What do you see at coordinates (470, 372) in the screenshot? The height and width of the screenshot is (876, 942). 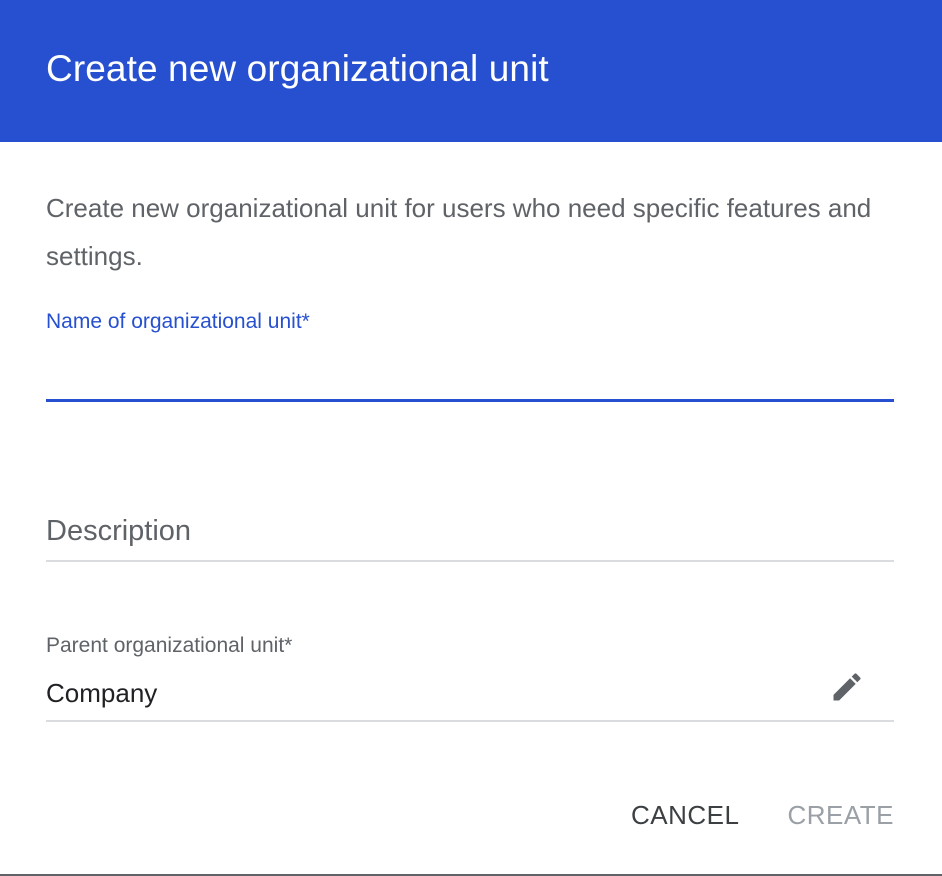 I see `org-unit-name-input` at bounding box center [470, 372].